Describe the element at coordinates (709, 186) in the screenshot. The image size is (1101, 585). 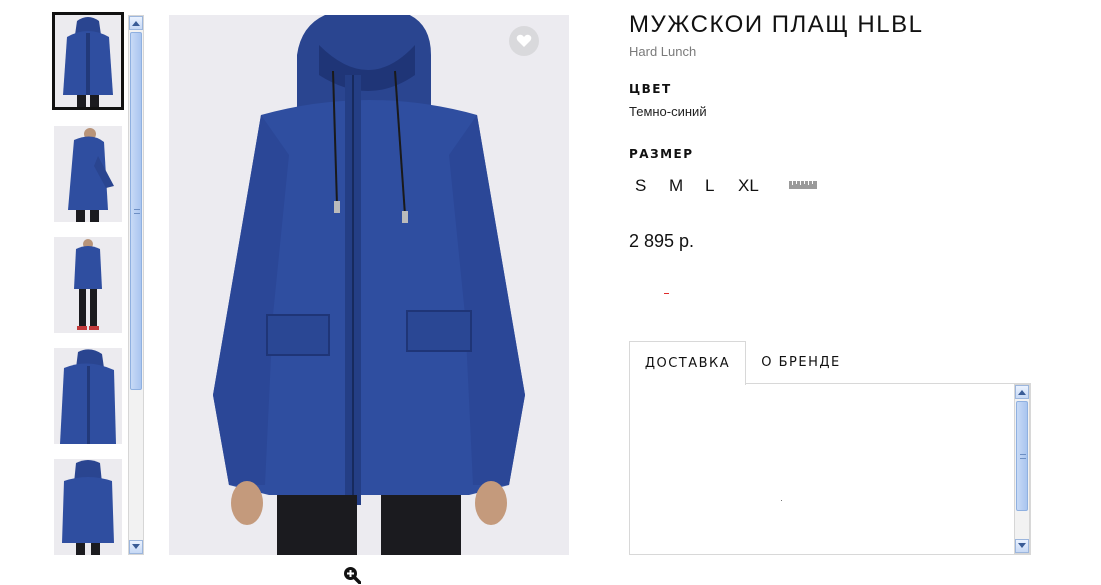
I see `size-option-l: L` at that location.